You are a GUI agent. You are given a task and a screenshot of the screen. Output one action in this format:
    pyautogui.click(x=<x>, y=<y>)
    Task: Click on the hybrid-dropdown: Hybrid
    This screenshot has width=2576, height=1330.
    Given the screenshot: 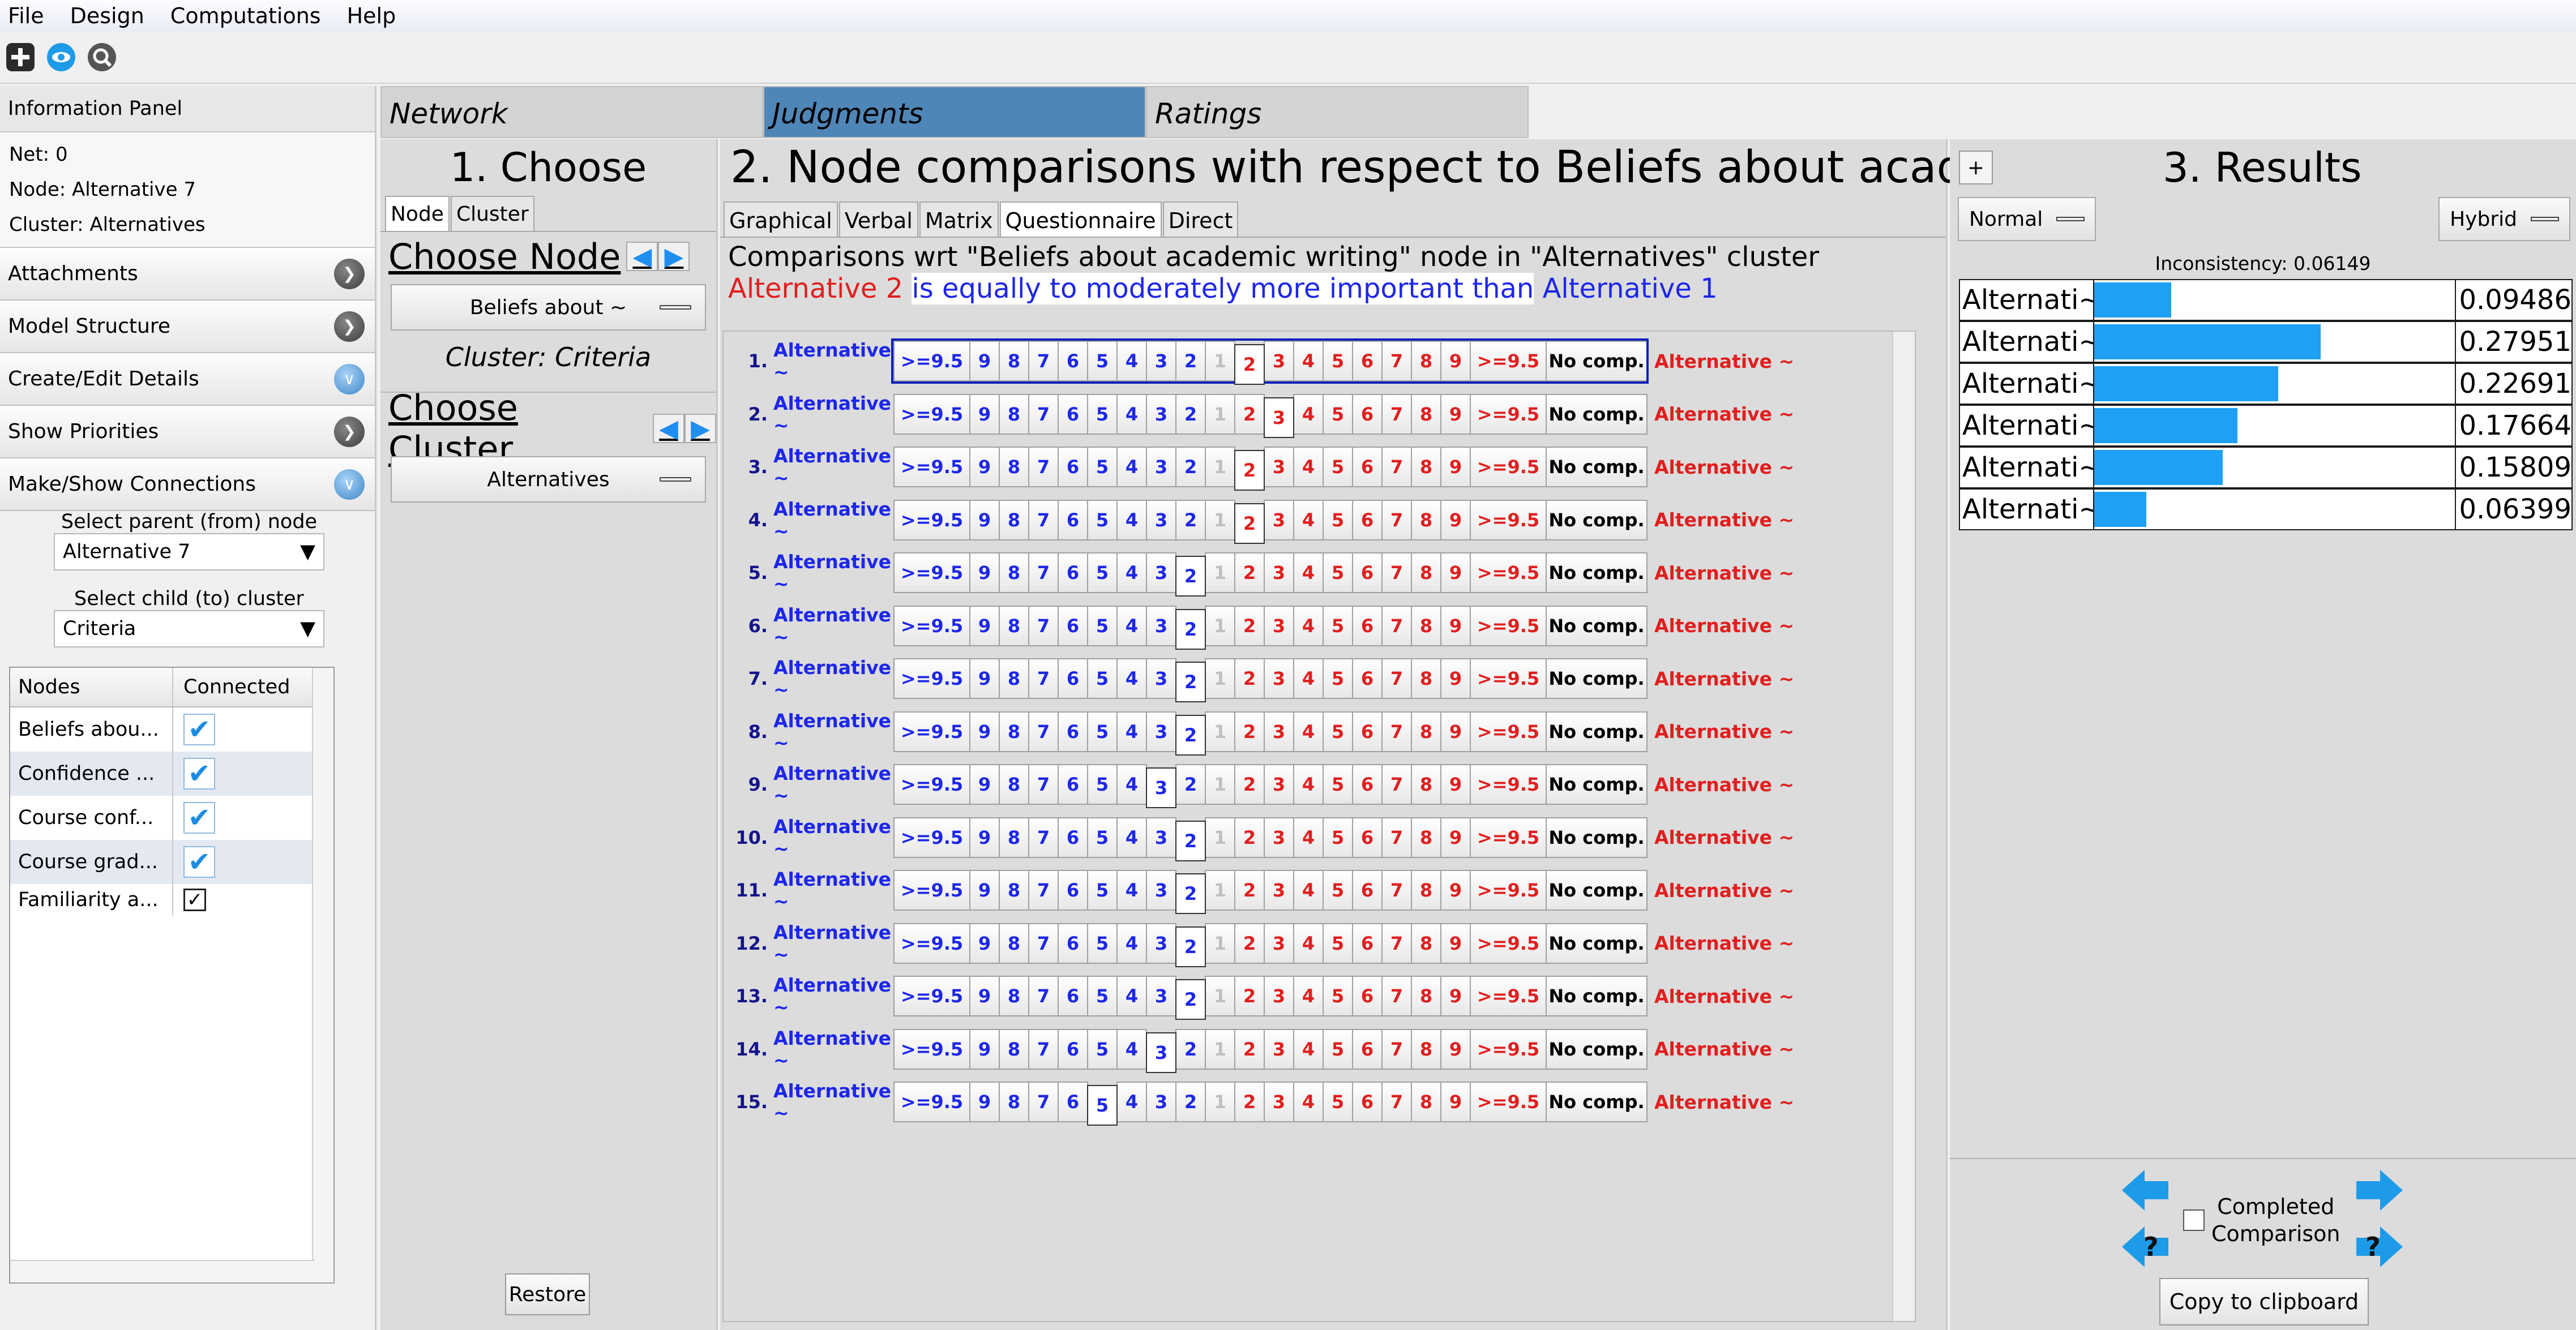 What is the action you would take?
    pyautogui.click(x=2504, y=219)
    